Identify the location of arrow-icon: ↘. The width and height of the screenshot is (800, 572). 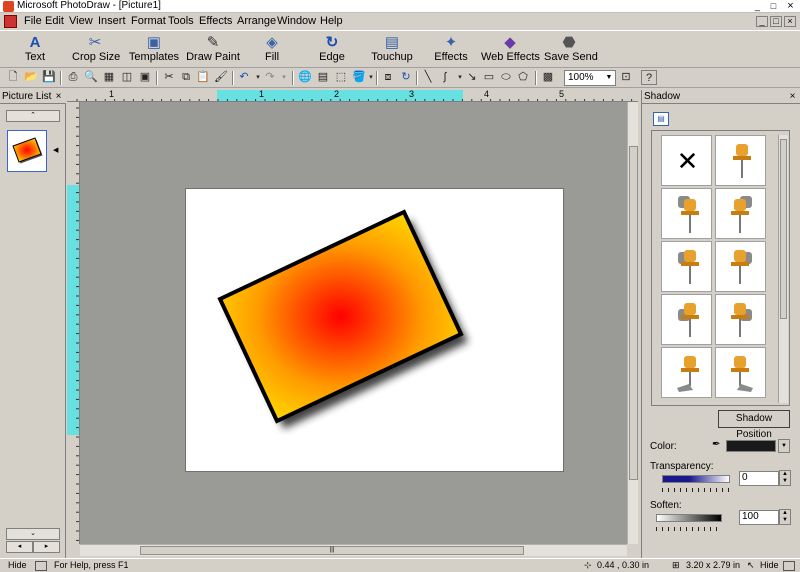
(472, 77).